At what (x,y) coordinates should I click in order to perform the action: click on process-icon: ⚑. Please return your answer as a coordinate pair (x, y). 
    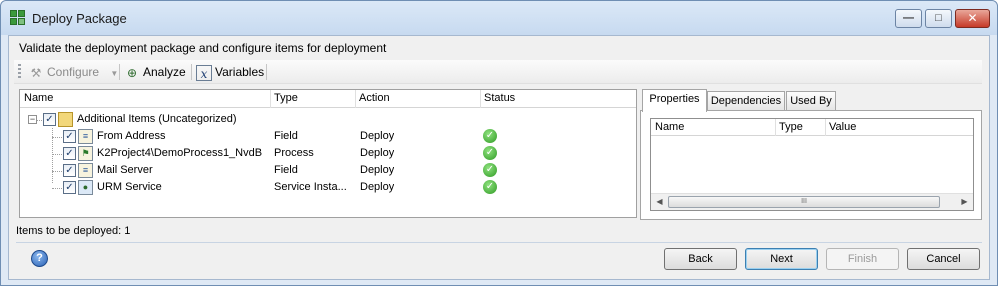
    Looking at the image, I should click on (85, 153).